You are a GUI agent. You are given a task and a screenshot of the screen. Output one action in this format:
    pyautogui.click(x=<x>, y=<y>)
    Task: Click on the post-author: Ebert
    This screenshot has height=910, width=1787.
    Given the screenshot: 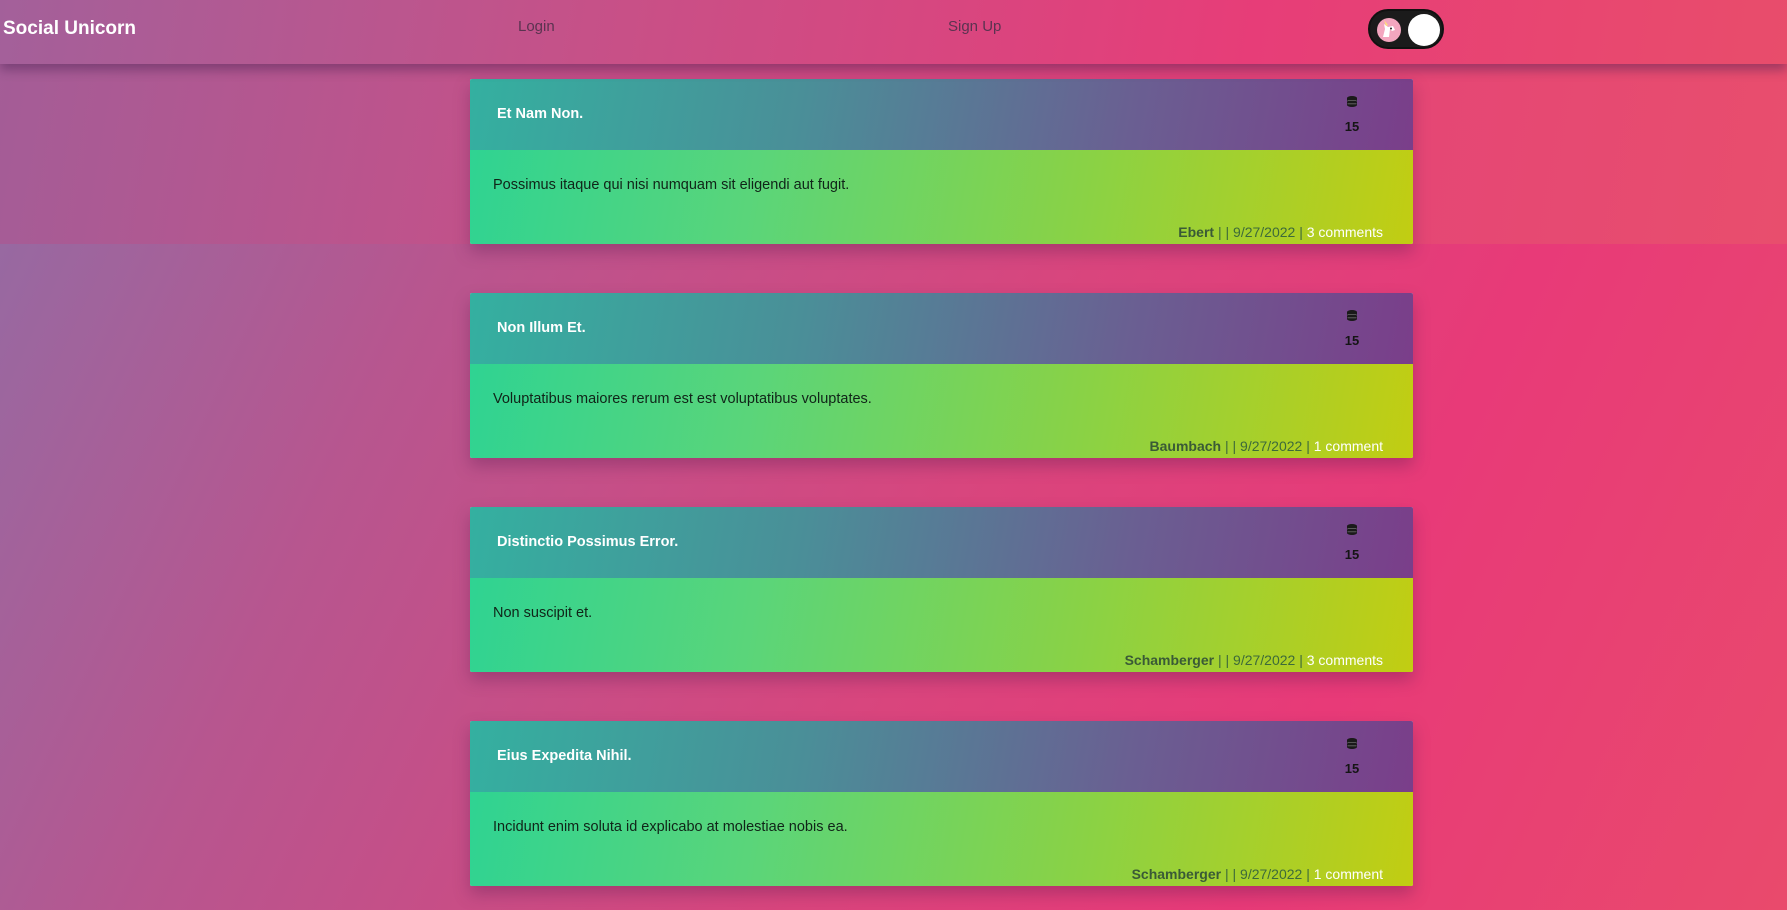 What is the action you would take?
    pyautogui.click(x=1196, y=232)
    